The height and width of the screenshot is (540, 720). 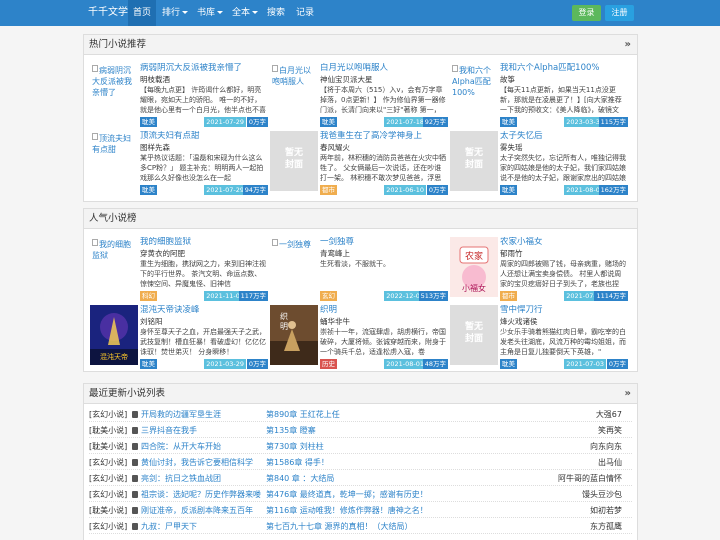 I want to click on update-row: [玄幻小说] 开局救的边疆军垦生涯 第890章 王红花上任 大强67, so click(x=360, y=414).